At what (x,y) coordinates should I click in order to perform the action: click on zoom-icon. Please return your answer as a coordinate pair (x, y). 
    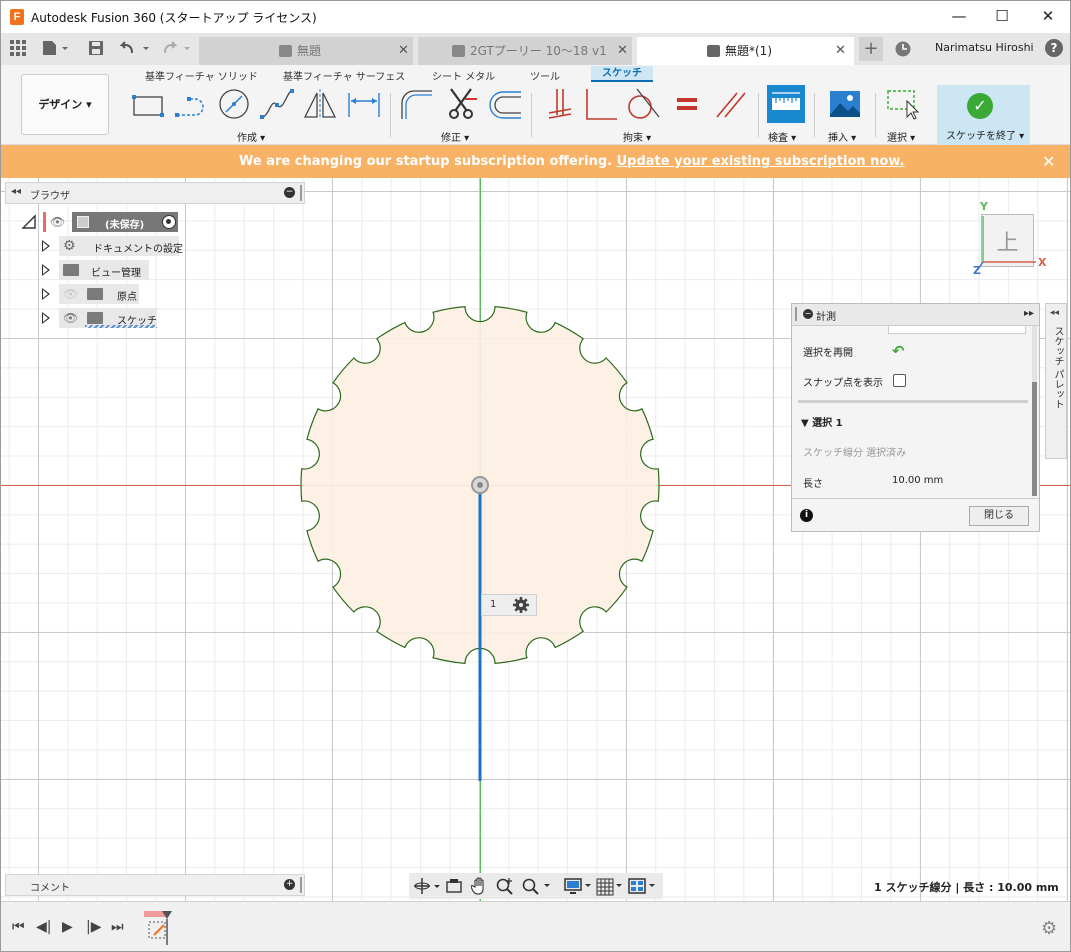
    Looking at the image, I should click on (505, 886).